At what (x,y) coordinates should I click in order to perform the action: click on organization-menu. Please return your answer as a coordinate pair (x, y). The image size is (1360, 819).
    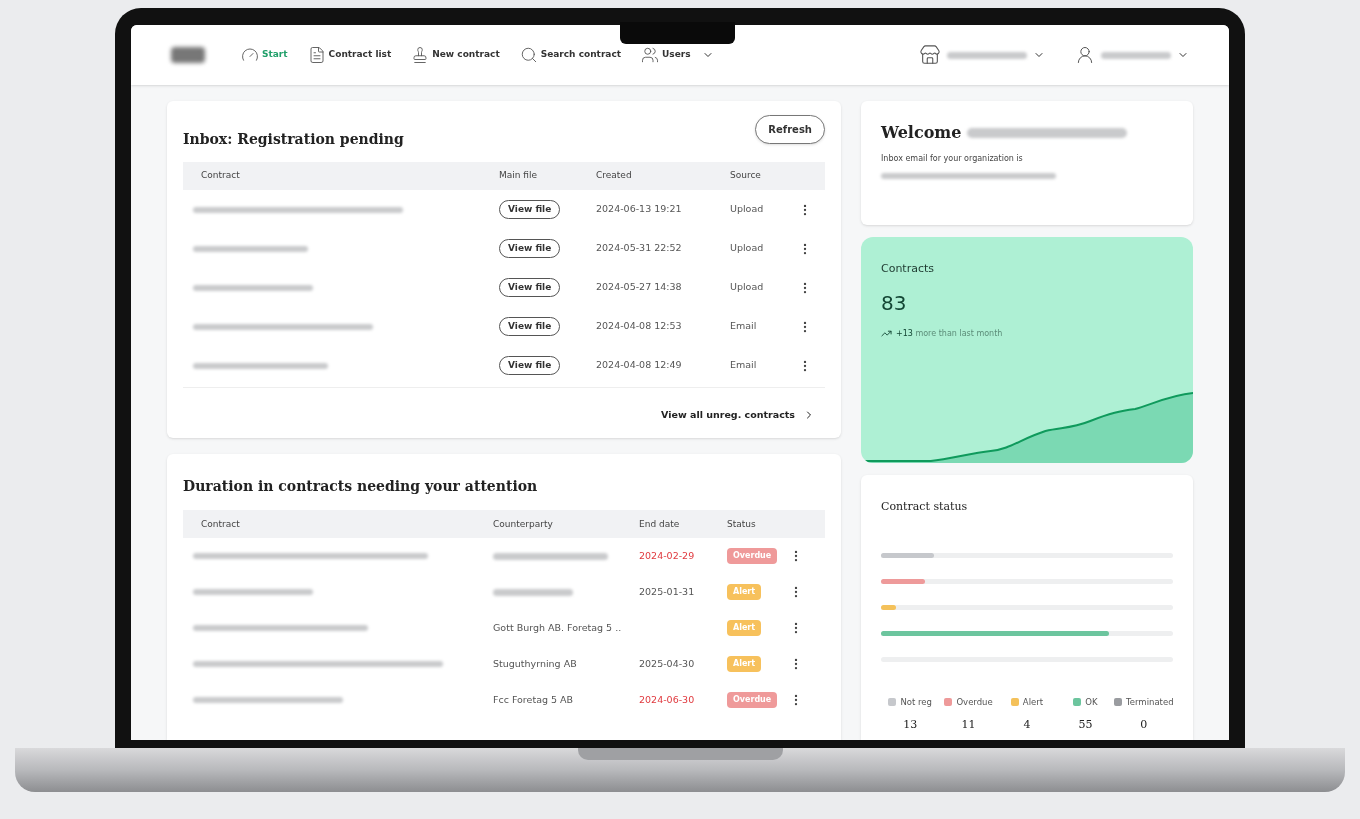
    Looking at the image, I should click on (982, 55).